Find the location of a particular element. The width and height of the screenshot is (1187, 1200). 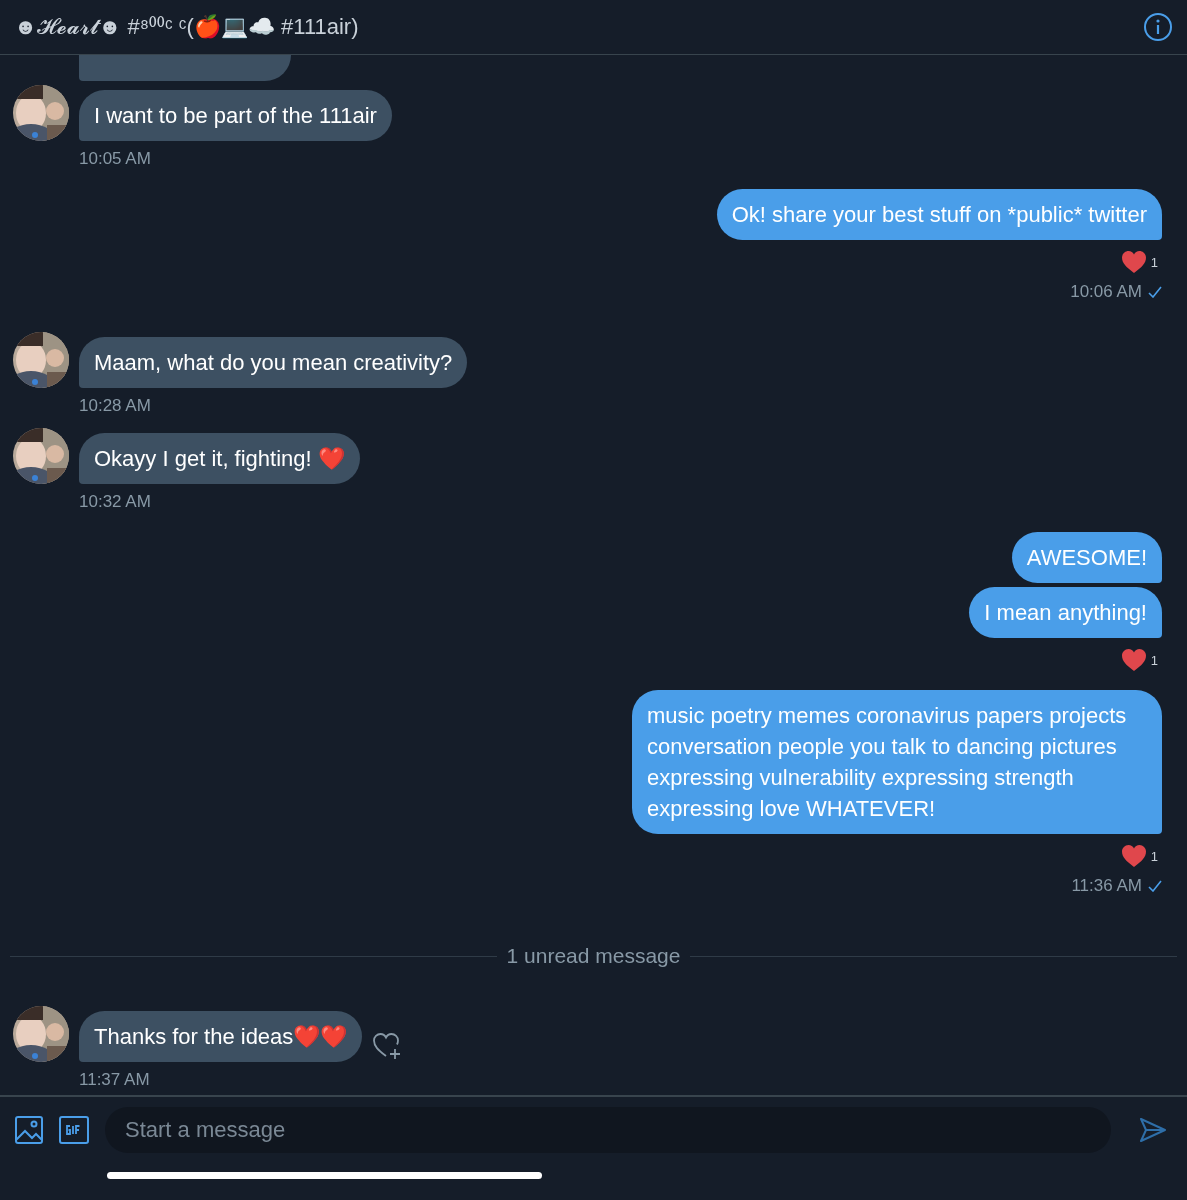

message-bubble: music poetry memes coronavirus papers projects conversation people you talk to dancing pictures expressing vulnerability expressing strength expressing love WHATEVER! is located at coordinates (897, 762).